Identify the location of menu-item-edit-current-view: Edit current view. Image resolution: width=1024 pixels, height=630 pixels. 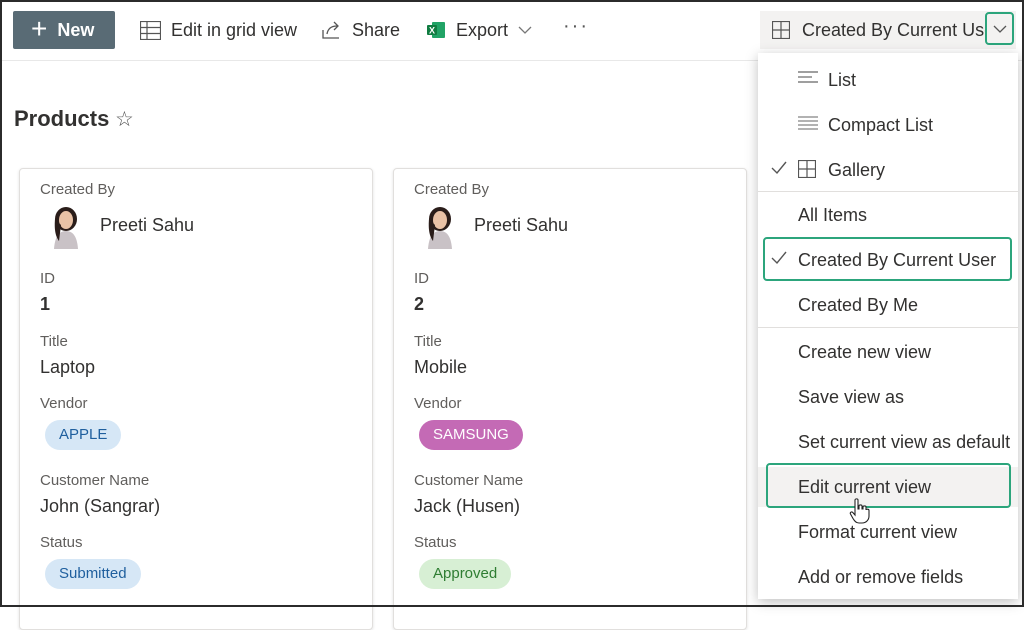
(888, 487).